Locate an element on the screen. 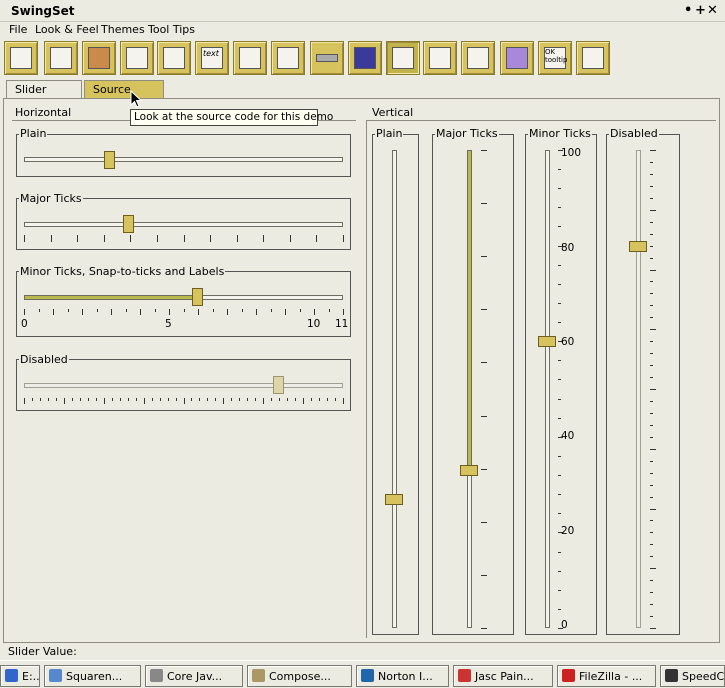 This screenshot has width=725, height=688. toolbar-color-chooser-demo-button is located at coordinates (99, 58).